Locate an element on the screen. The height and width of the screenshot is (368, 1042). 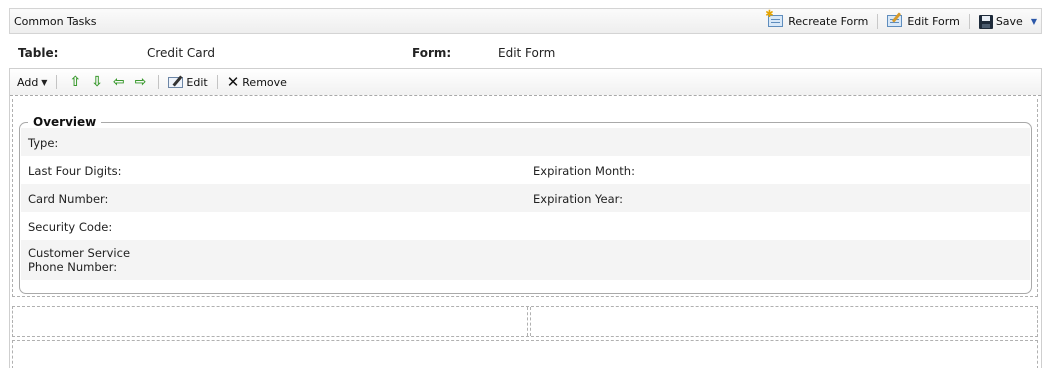
edit-form-button: Edit Form is located at coordinates (923, 21).